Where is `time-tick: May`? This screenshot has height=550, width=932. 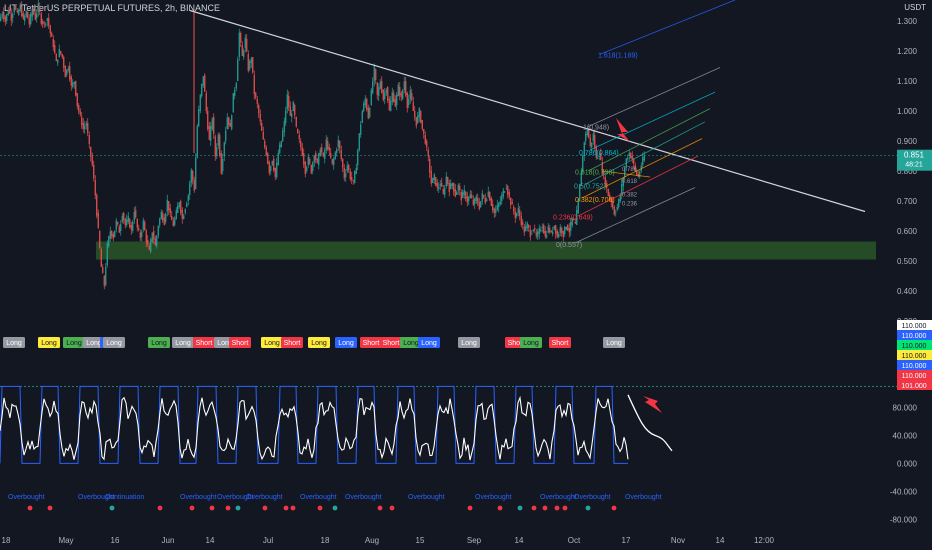 time-tick: May is located at coordinates (65, 540).